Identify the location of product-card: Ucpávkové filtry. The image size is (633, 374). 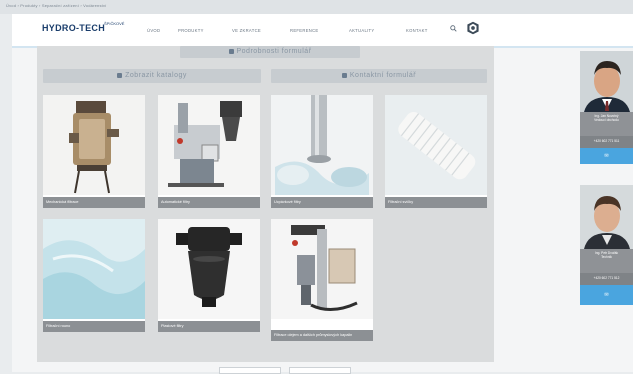
(322, 151).